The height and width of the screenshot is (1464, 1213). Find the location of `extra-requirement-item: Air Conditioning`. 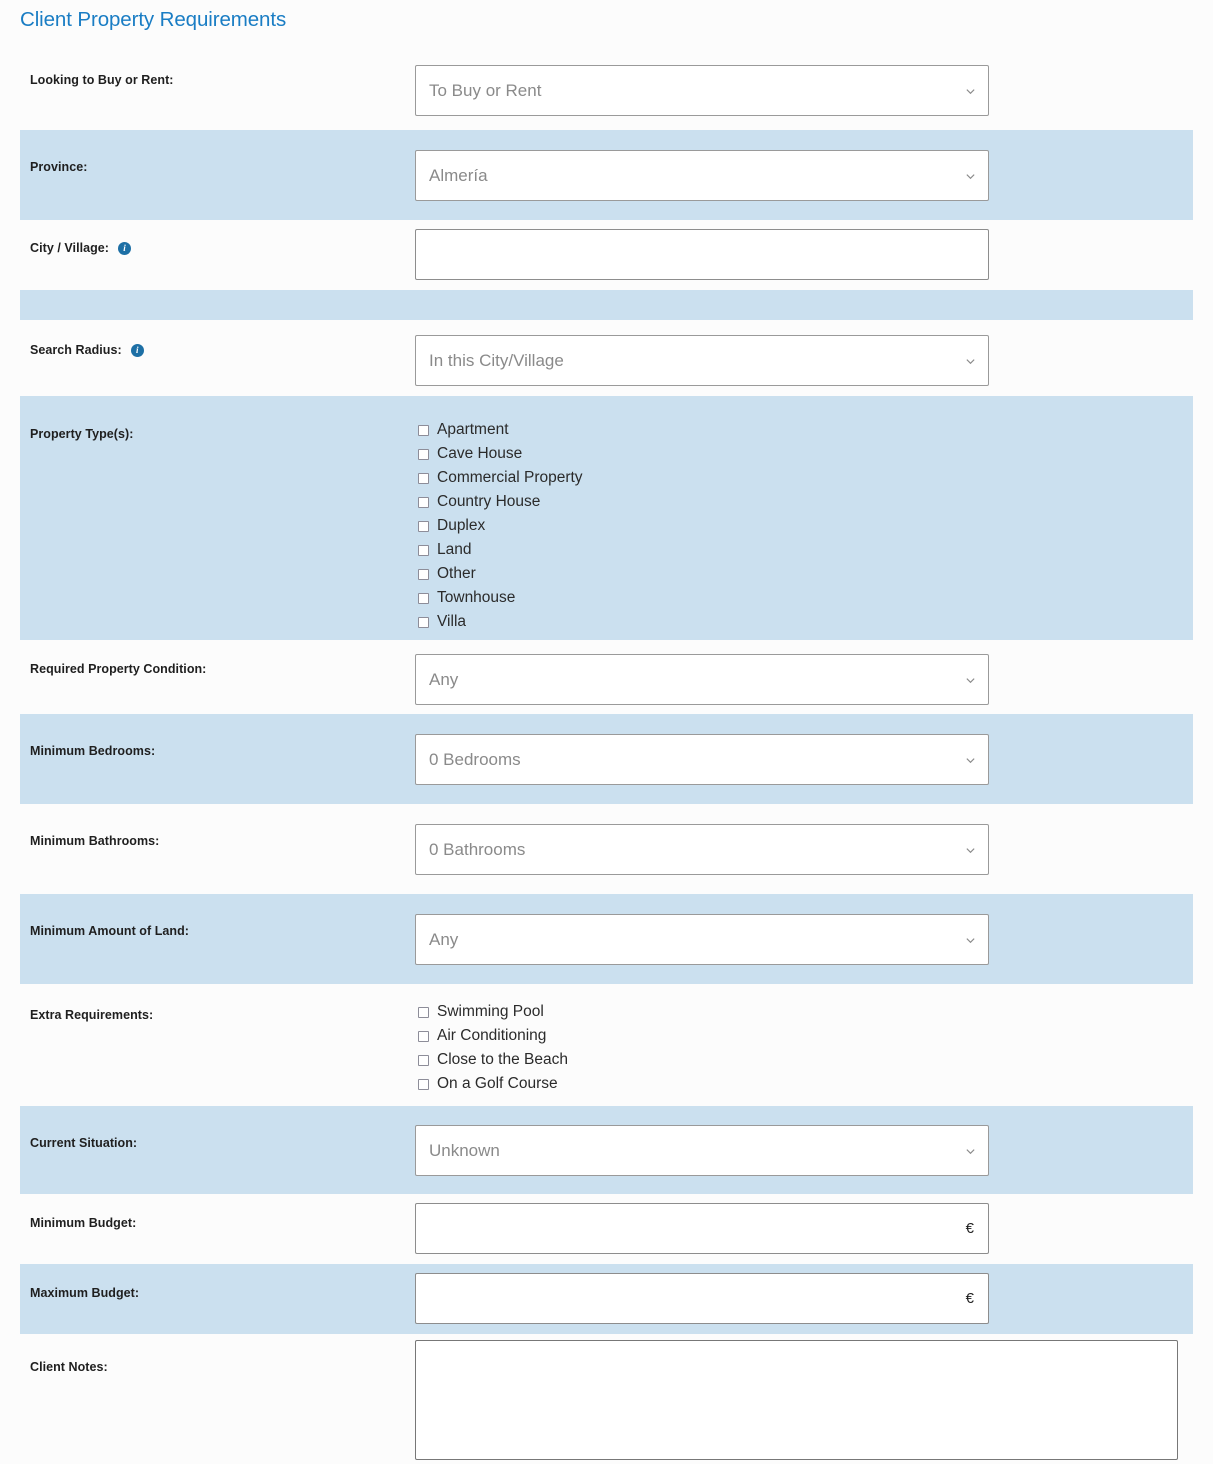

extra-requirement-item: Air Conditioning is located at coordinates (493, 1036).